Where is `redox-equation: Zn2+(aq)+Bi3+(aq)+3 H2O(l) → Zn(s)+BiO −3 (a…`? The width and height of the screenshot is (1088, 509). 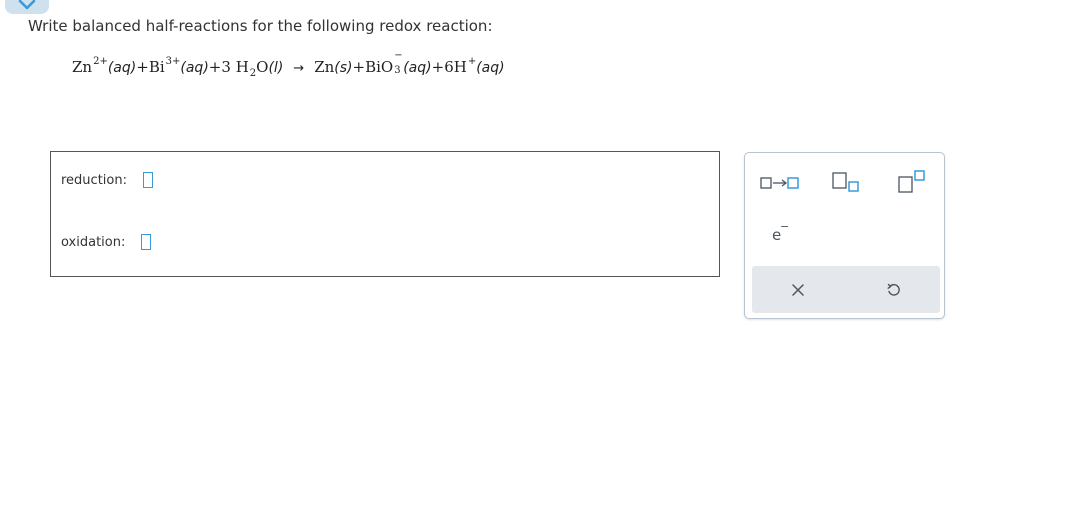
redox-equation: Zn2+(aq)+Bi3+(aq)+3 H2O(l) → Zn(s)+BiO −3 (a… is located at coordinates (288, 64).